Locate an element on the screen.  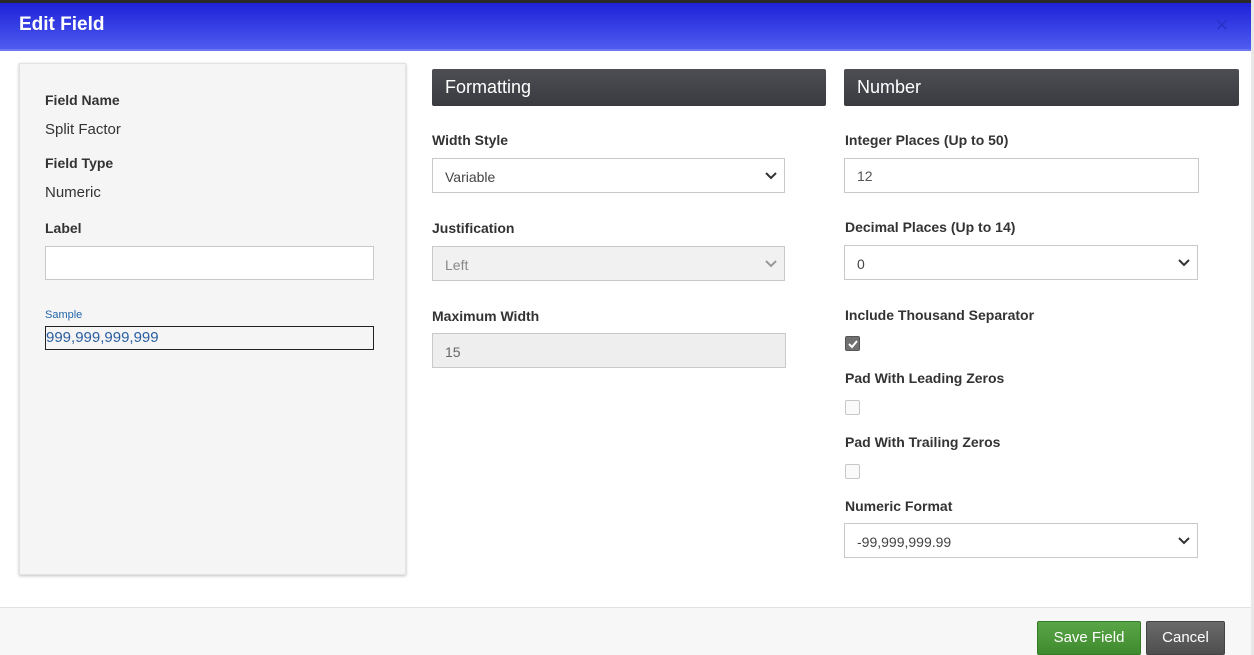
width-style-value: Variable is located at coordinates (470, 177).